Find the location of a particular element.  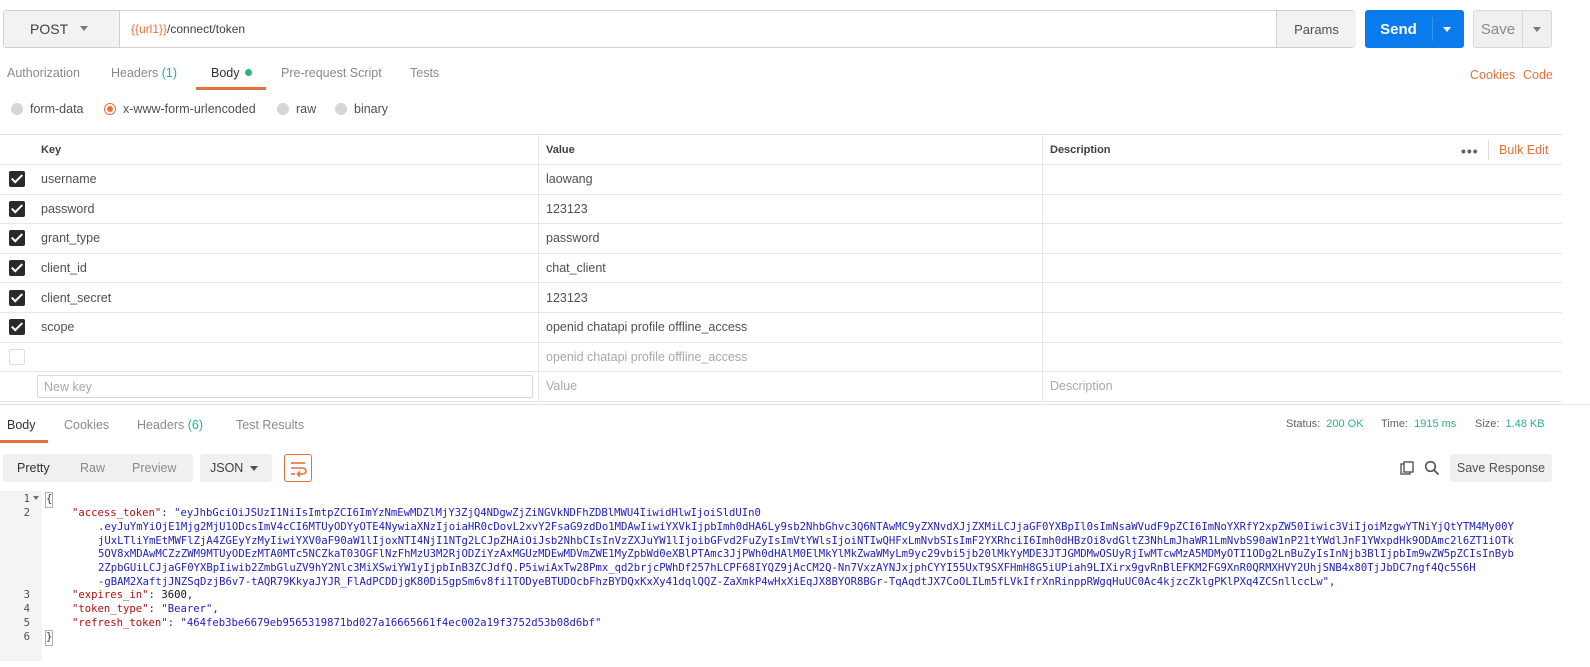

param-key: scope is located at coordinates (286, 327).